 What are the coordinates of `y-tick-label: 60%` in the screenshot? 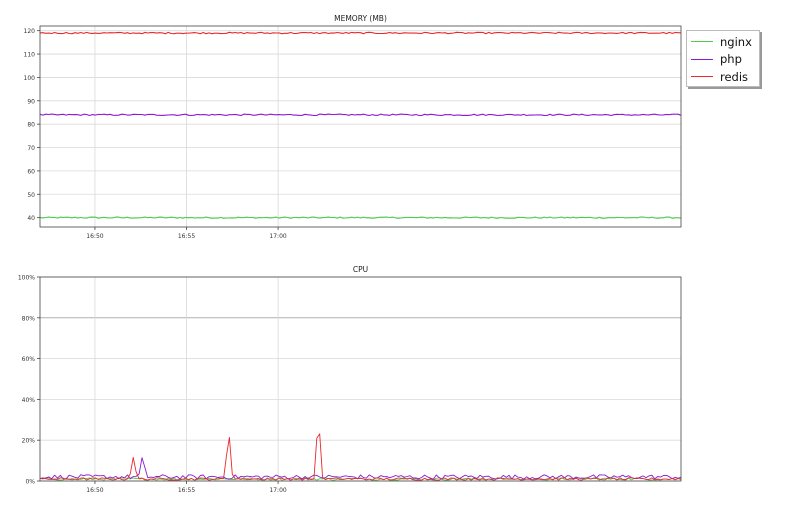 It's located at (29, 359).